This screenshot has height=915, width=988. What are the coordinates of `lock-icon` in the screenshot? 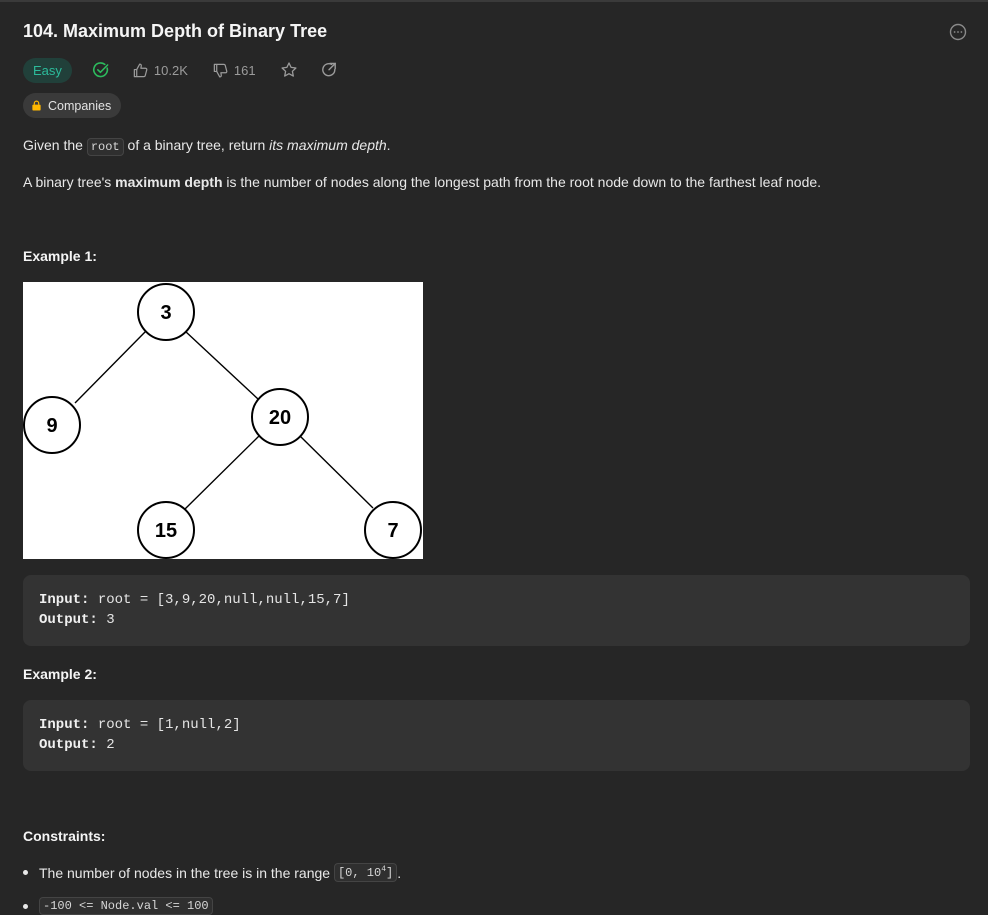 It's located at (36, 105).